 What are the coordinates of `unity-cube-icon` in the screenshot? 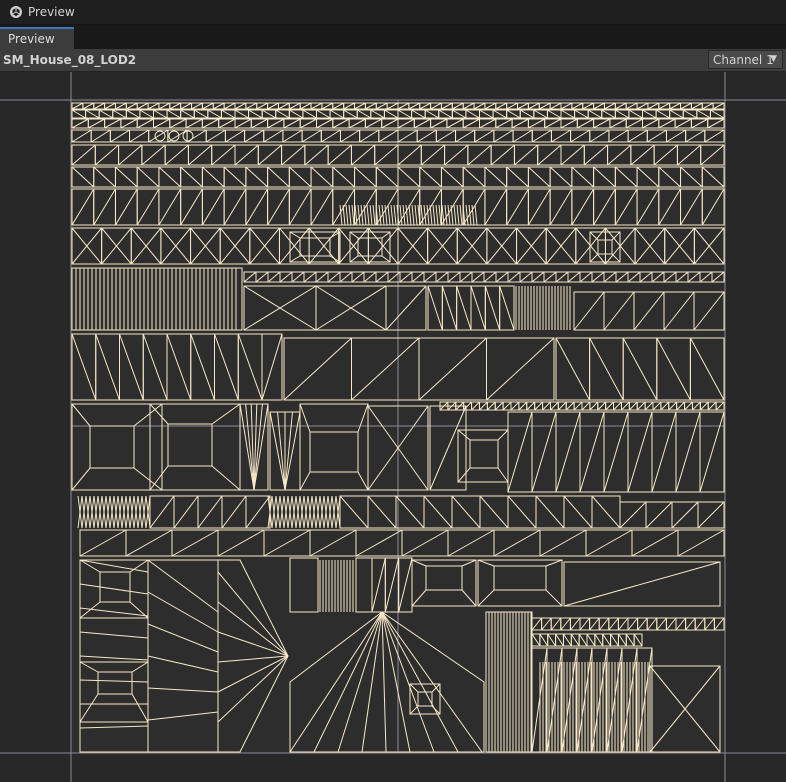 It's located at (16, 12).